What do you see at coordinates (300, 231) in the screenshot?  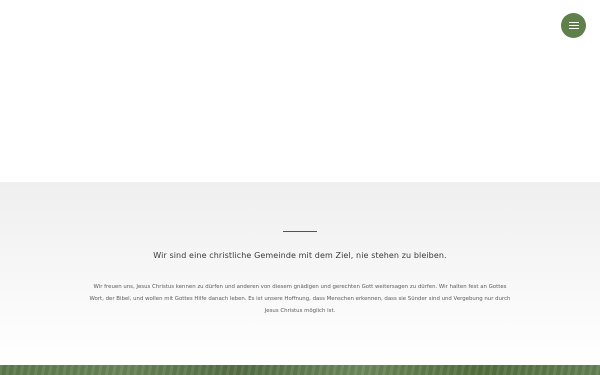 I see `divider` at bounding box center [300, 231].